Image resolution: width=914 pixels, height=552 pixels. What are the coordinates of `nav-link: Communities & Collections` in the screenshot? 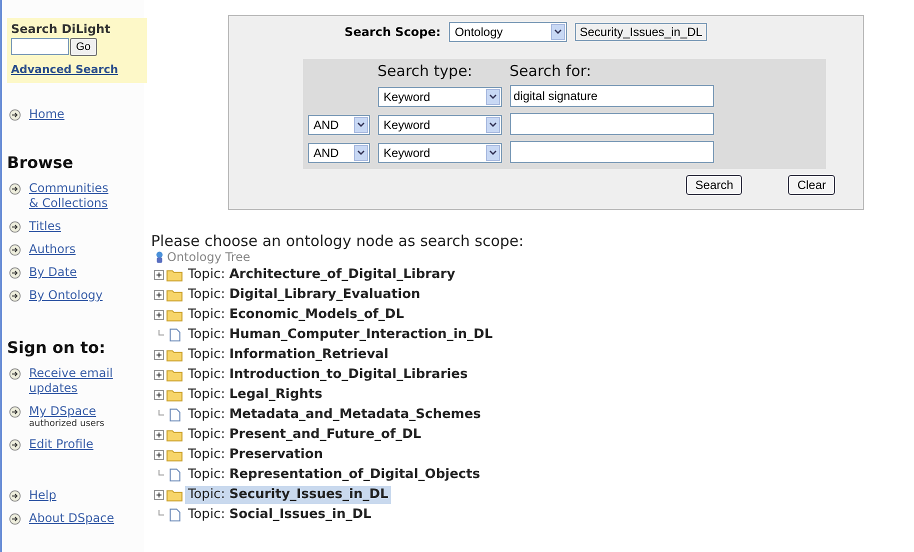 It's located at (73, 196).